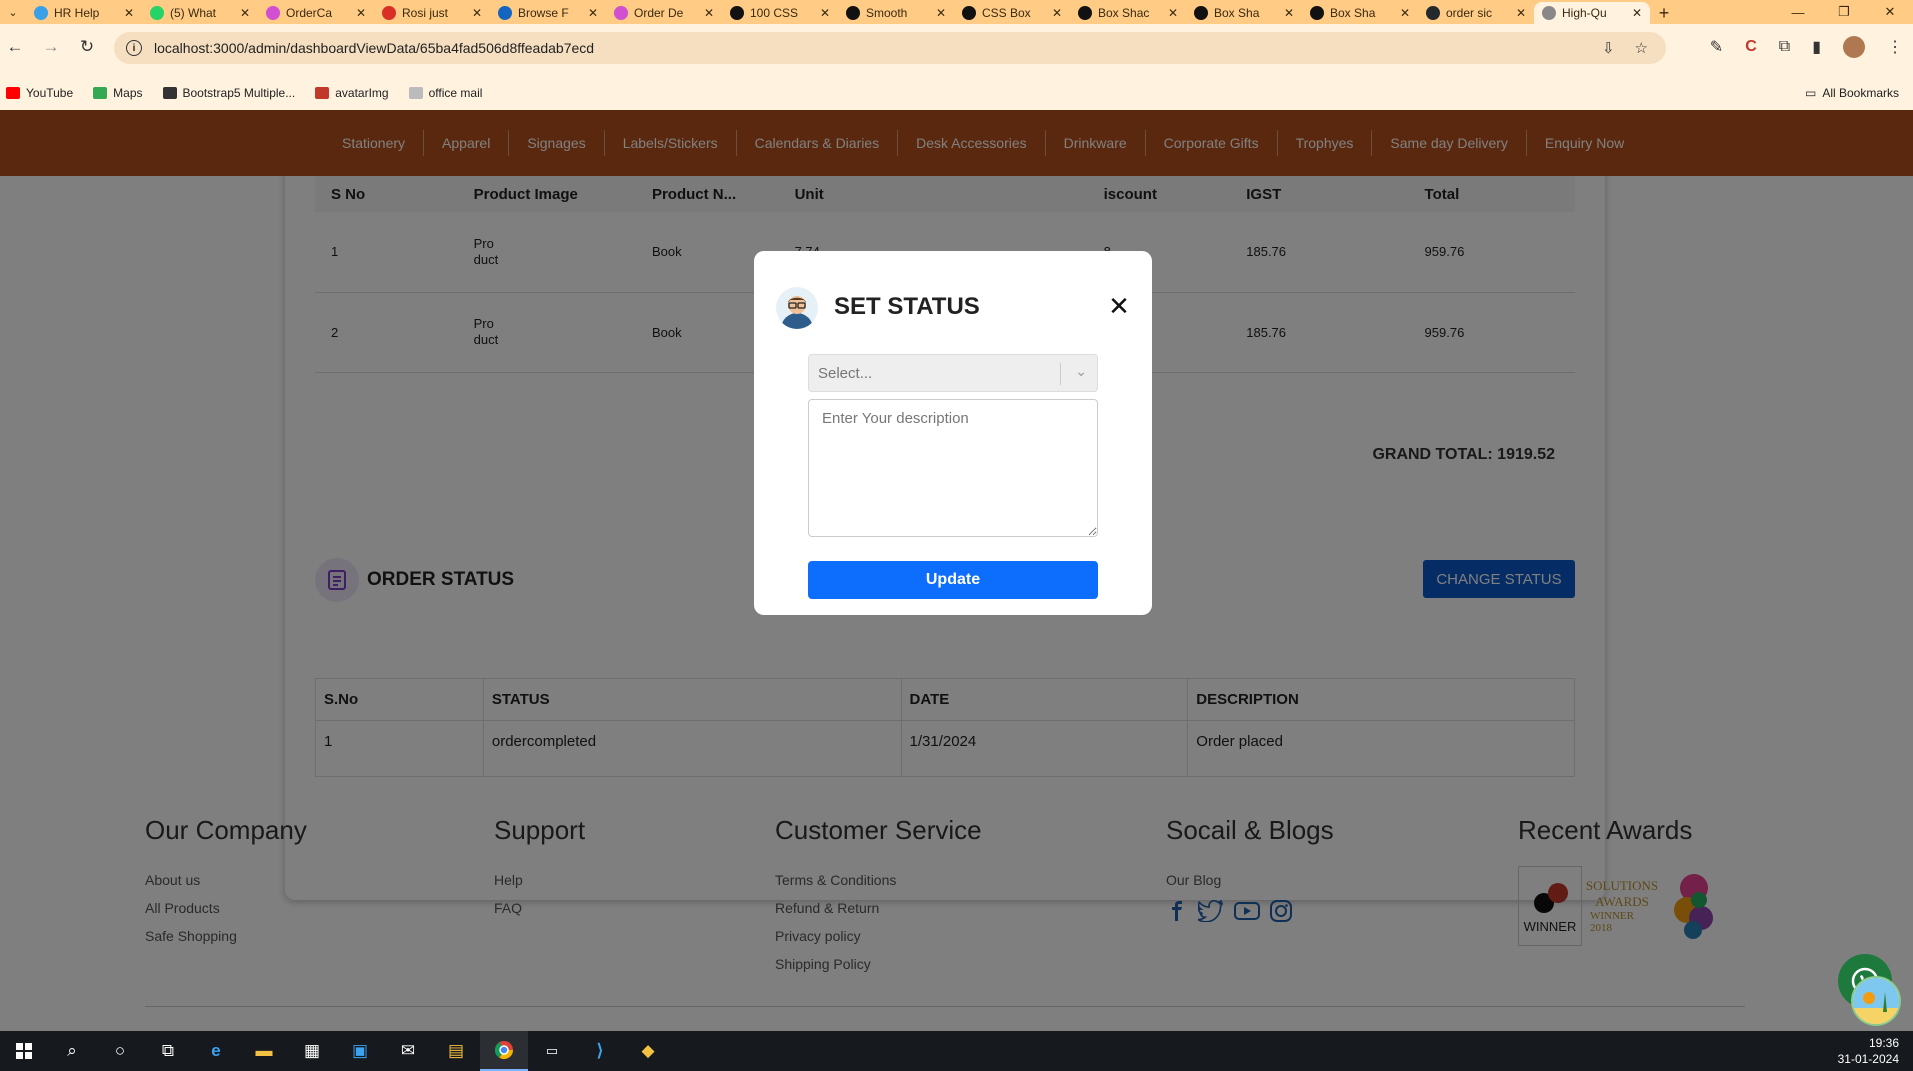  Describe the element at coordinates (72, 1051) in the screenshot. I see `search-icon: ⌕` at that location.